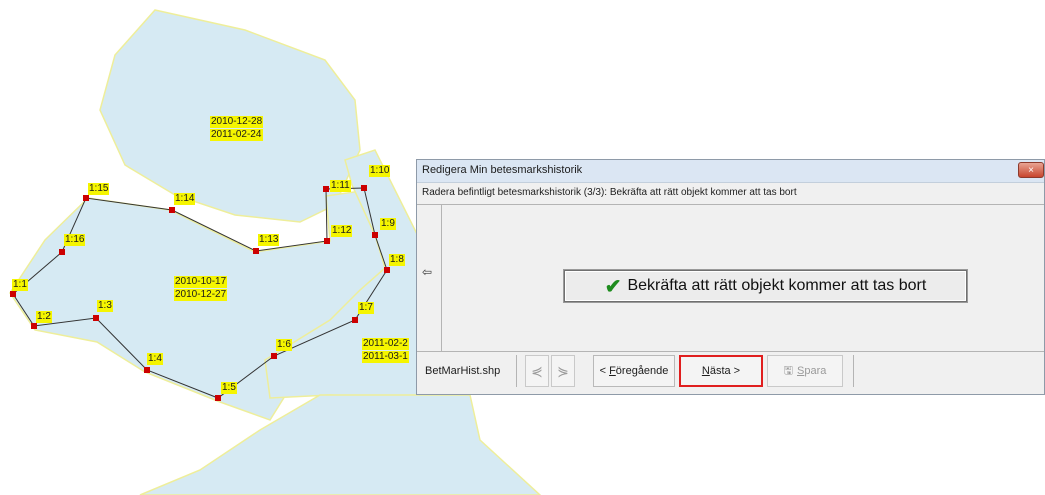  I want to click on area-label-east: 2011-02-2 2011-03-1, so click(385, 351).